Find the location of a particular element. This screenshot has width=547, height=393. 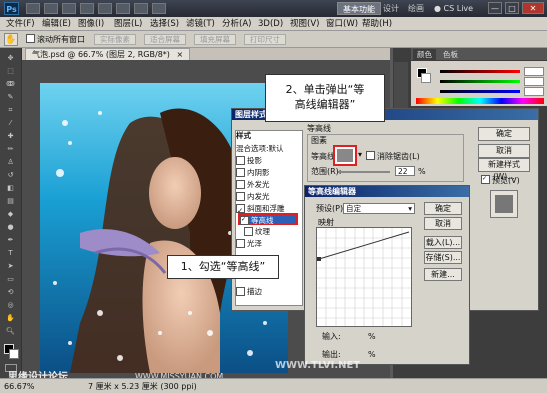

background-color-swatch is located at coordinates (14, 354).